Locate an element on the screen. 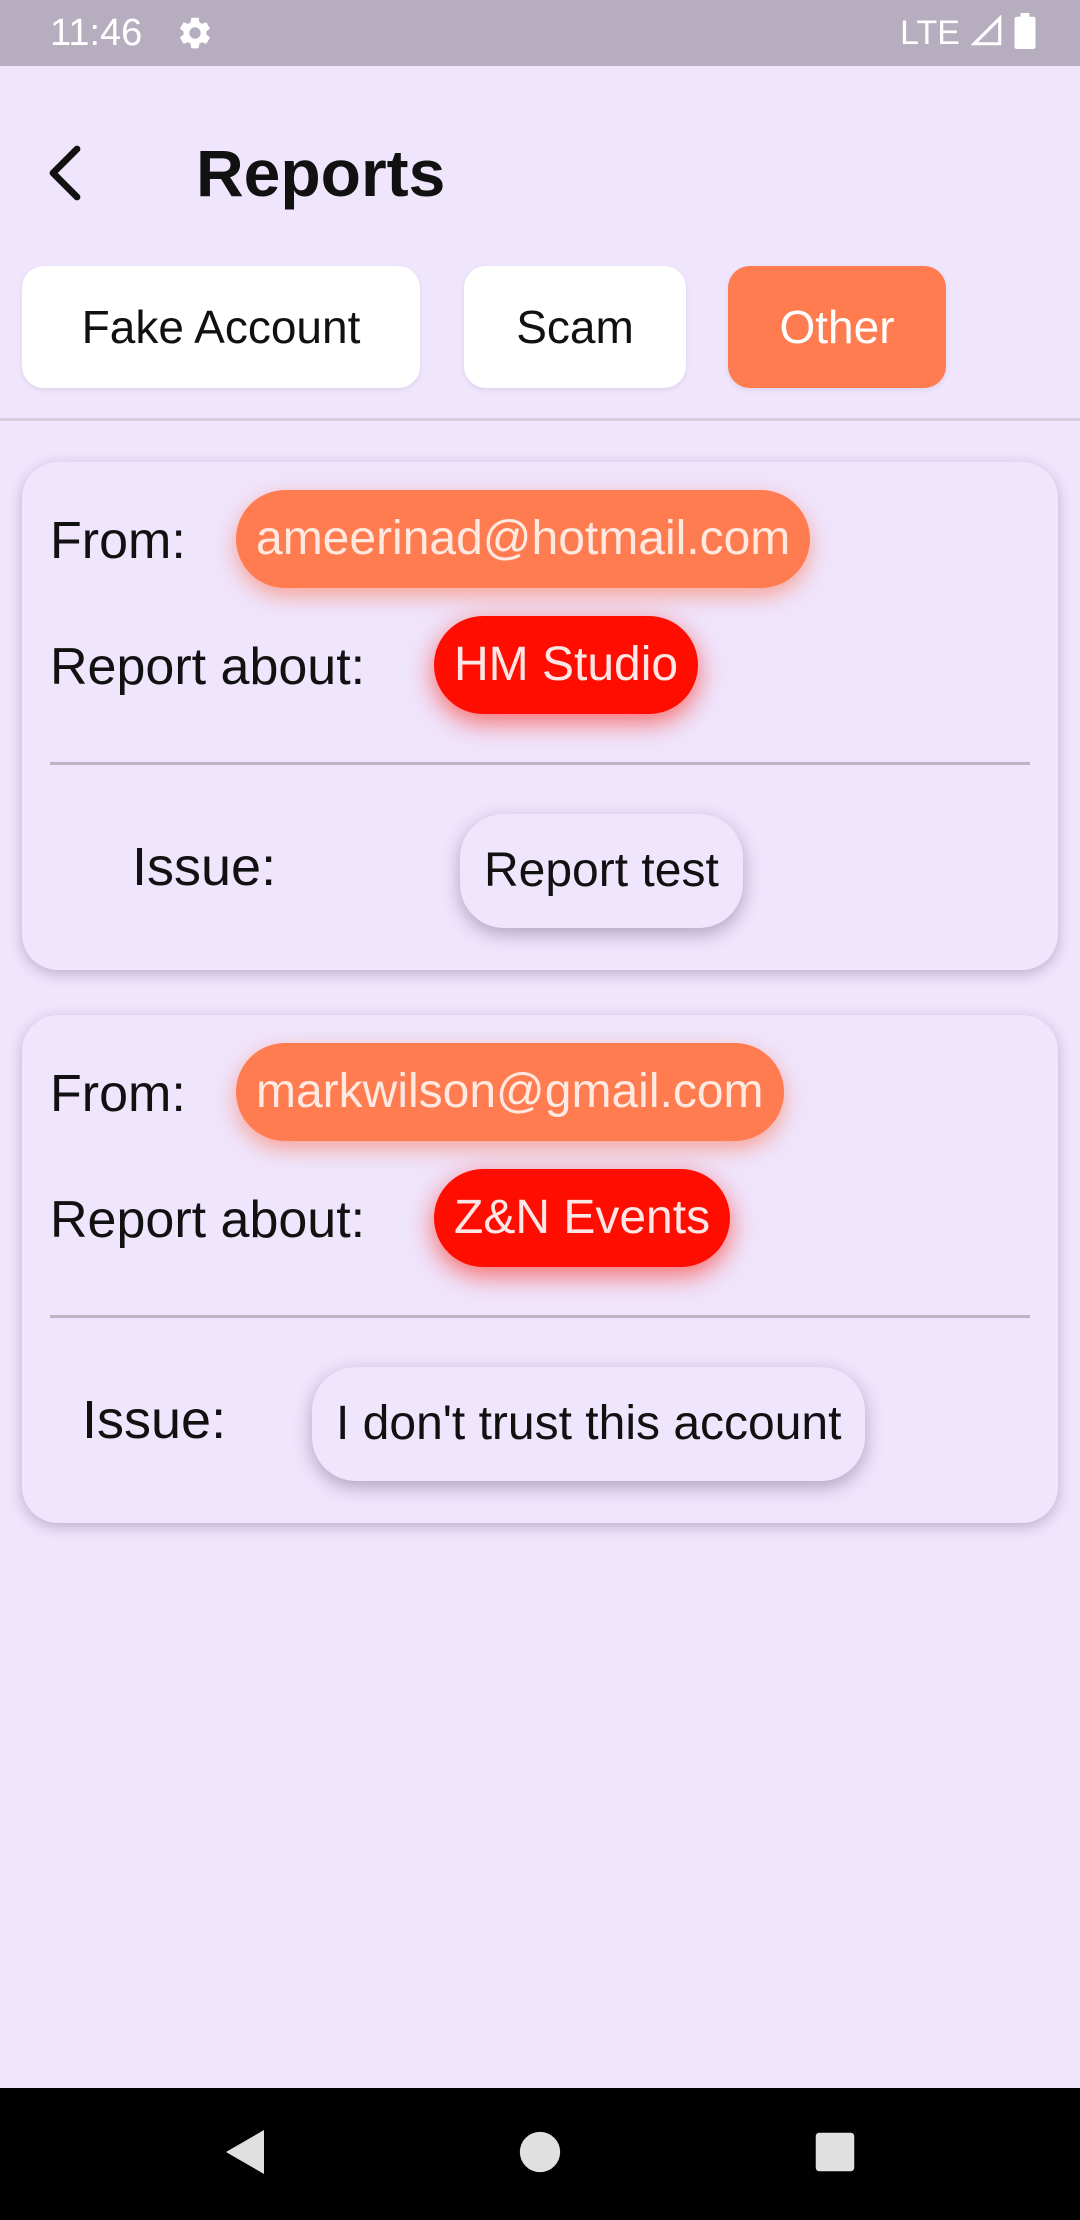 The width and height of the screenshot is (1080, 2220). reporter-email-badge: ameerinad@hotmail.com is located at coordinates (523, 539).